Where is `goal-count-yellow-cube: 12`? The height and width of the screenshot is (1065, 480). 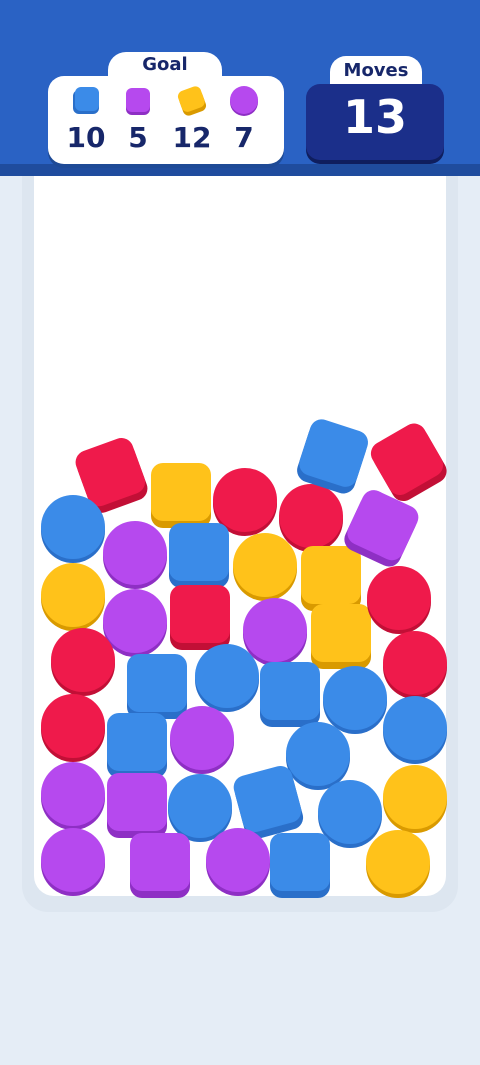 goal-count-yellow-cube: 12 is located at coordinates (192, 137).